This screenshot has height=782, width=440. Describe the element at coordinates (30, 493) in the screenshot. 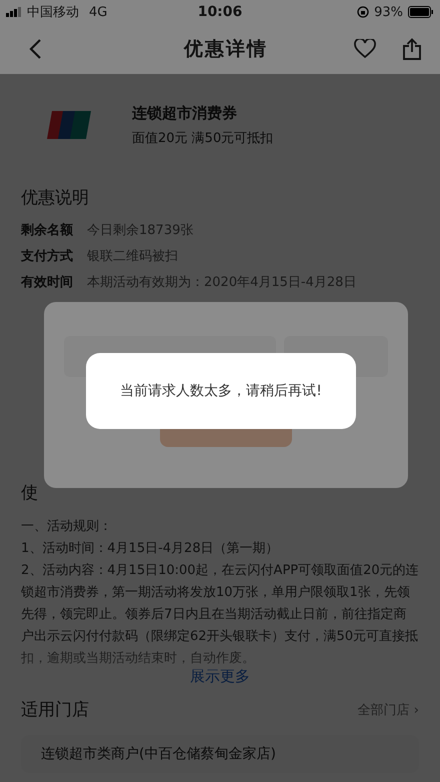

I see `section-heading: 使` at that location.